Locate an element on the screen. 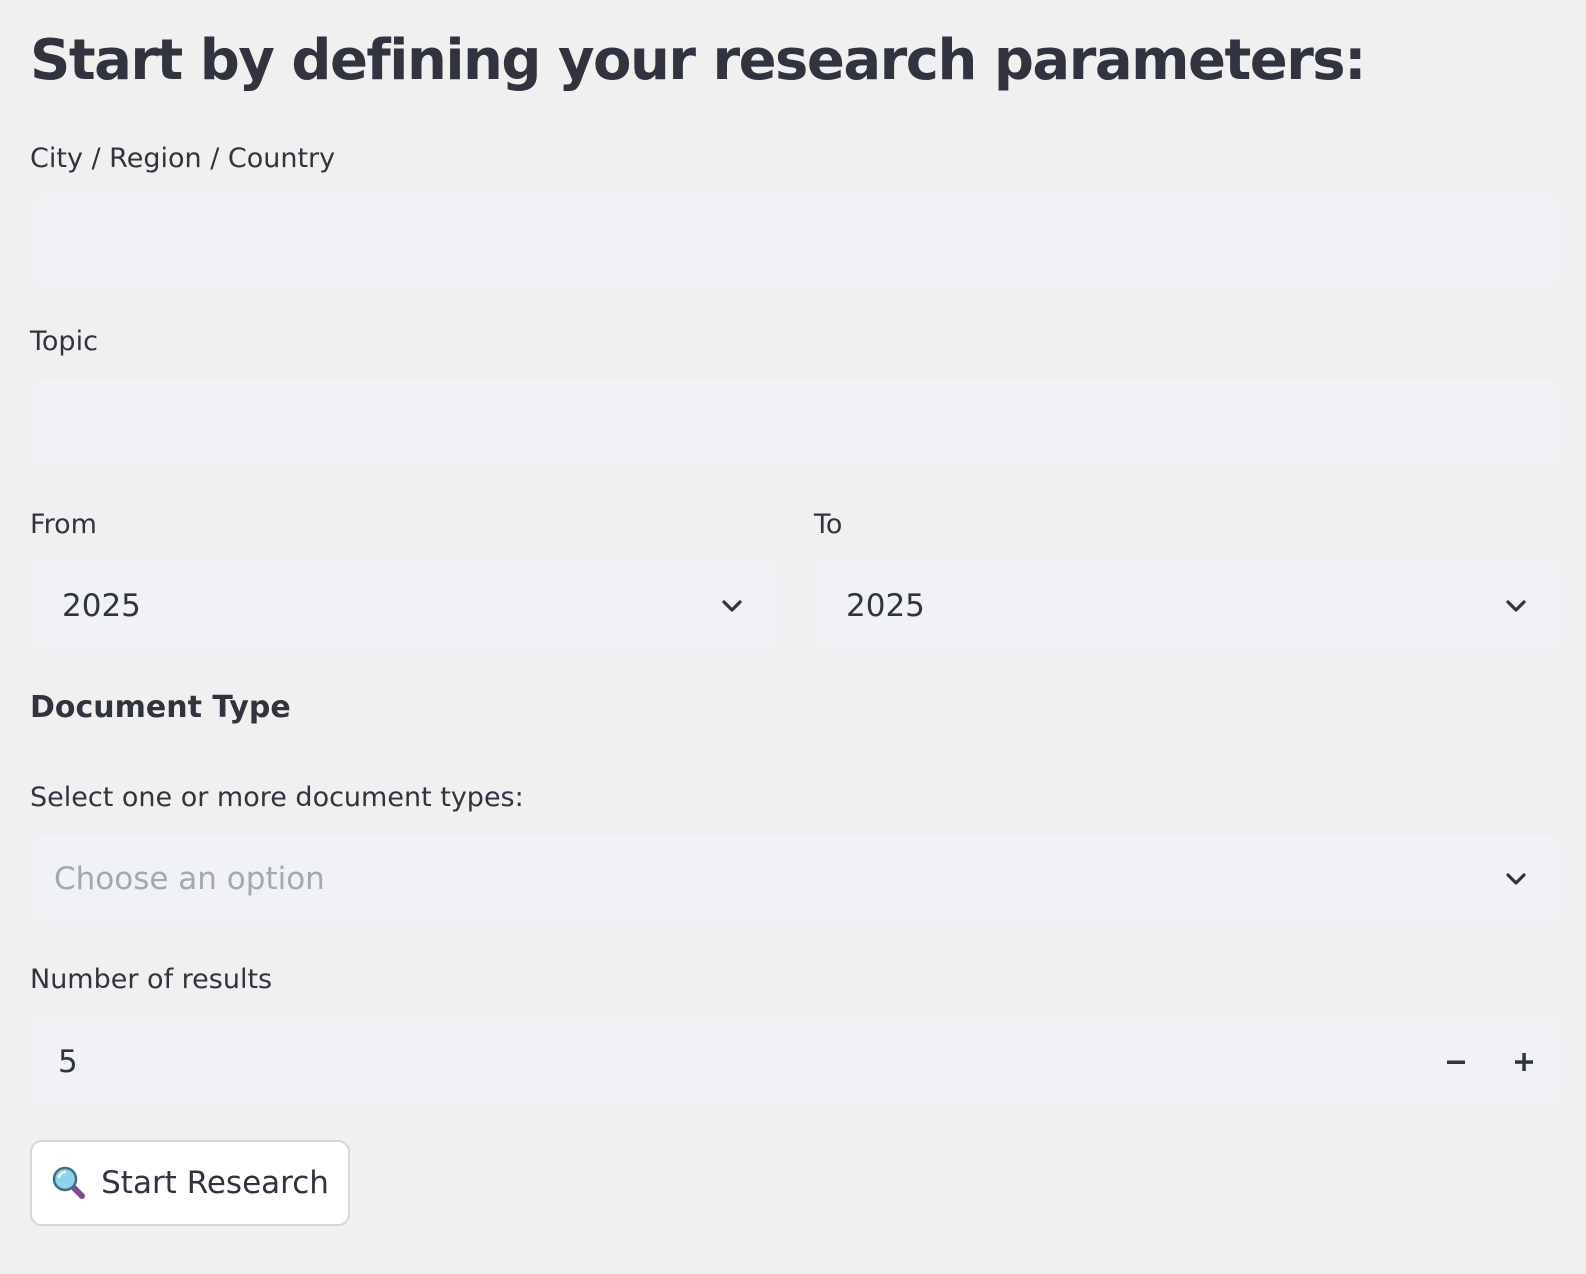 This screenshot has width=1586, height=1274. decrement-button is located at coordinates (1456, 1062).